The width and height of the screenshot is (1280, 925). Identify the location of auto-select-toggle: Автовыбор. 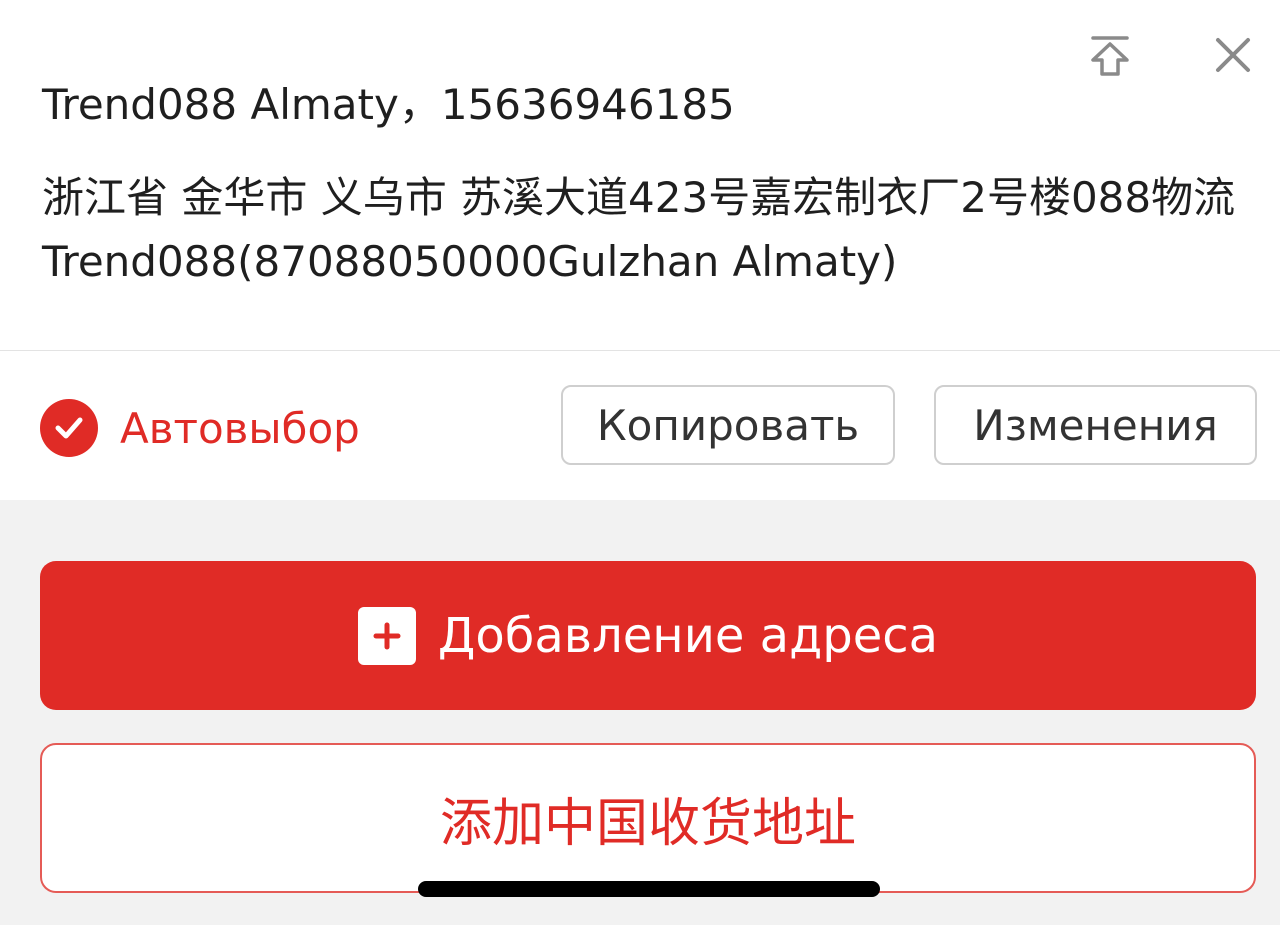
(200, 428).